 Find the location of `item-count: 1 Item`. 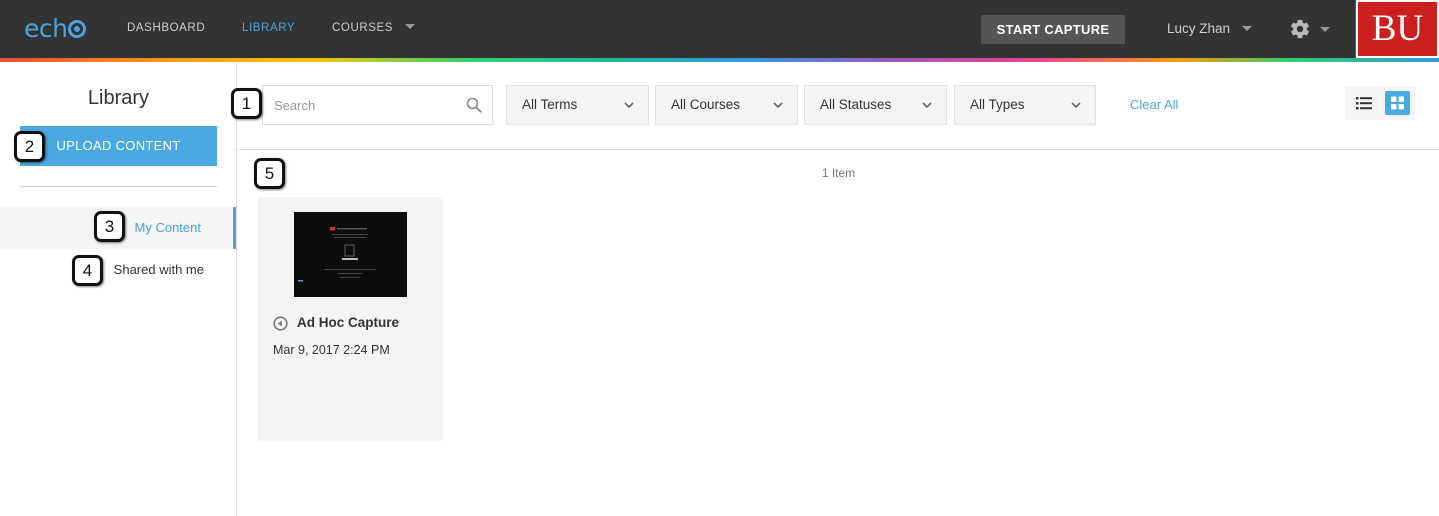

item-count: 1 Item is located at coordinates (838, 173).